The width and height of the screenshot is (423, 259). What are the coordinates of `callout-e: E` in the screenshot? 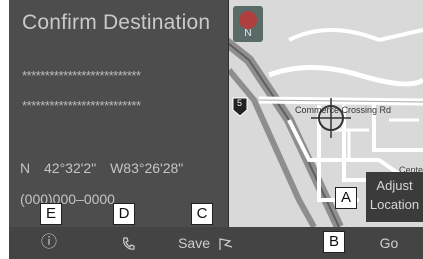 It's located at (51, 214).